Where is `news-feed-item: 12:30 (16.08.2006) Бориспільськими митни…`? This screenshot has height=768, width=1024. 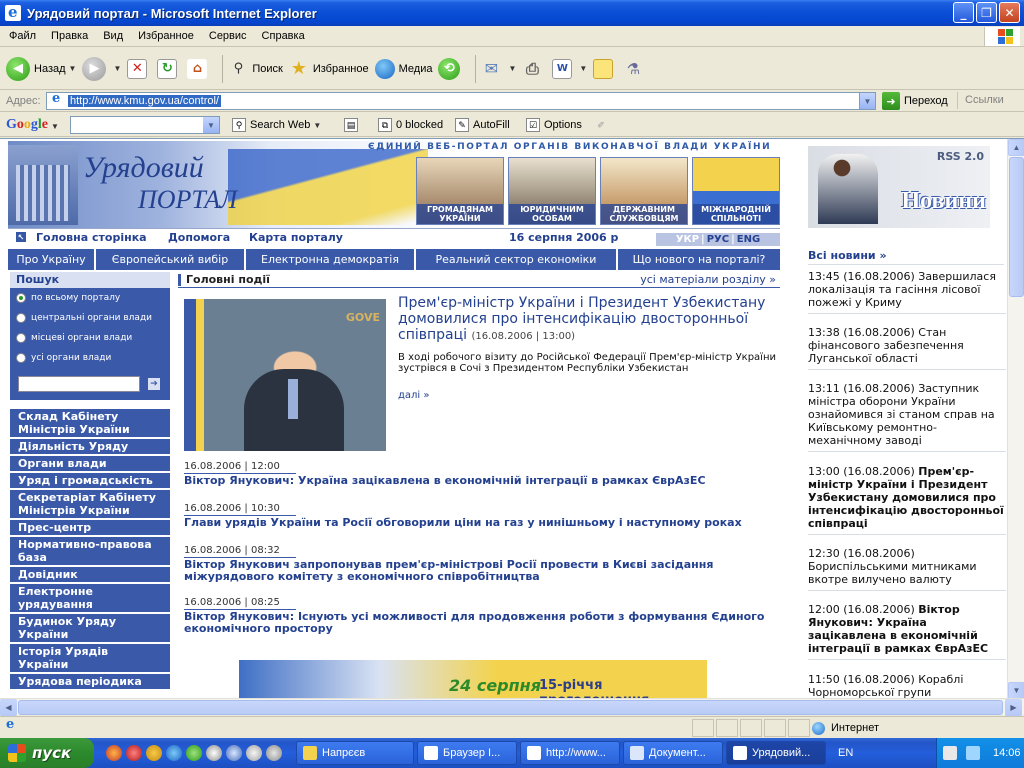
news-feed-item: 12:30 (16.08.2006) Бориспільськими митни… is located at coordinates (907, 569).